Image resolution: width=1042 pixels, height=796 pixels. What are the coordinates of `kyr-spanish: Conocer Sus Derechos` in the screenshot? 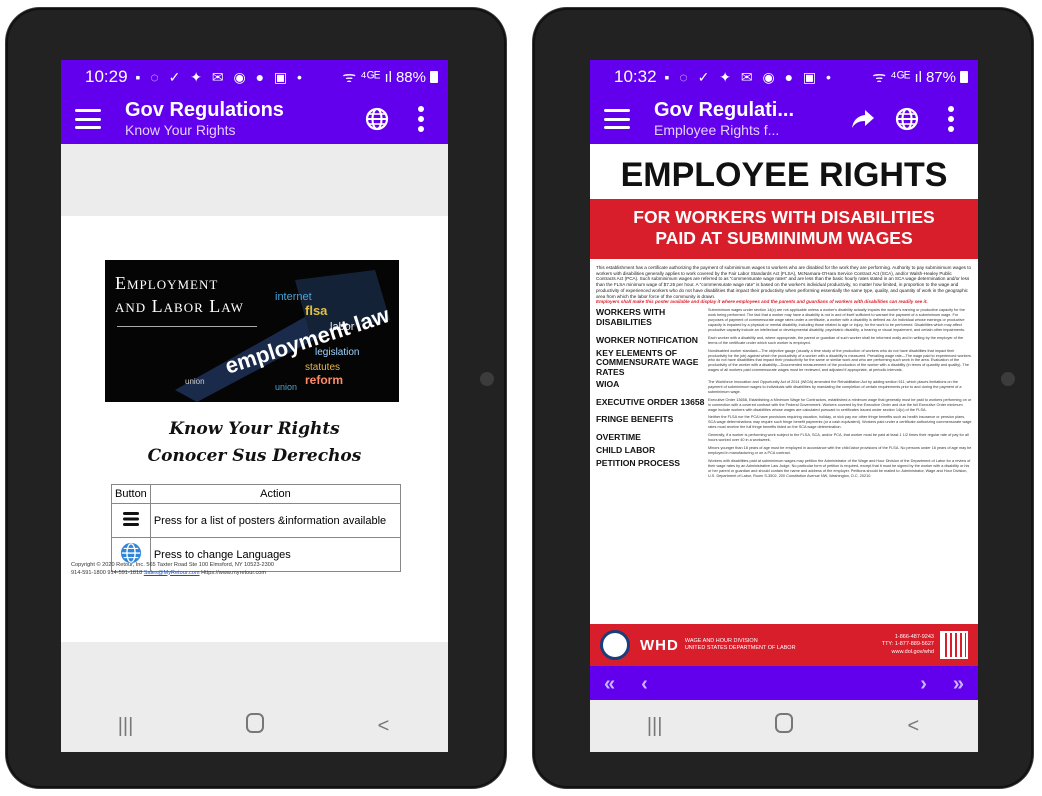 It's located at (254, 456).